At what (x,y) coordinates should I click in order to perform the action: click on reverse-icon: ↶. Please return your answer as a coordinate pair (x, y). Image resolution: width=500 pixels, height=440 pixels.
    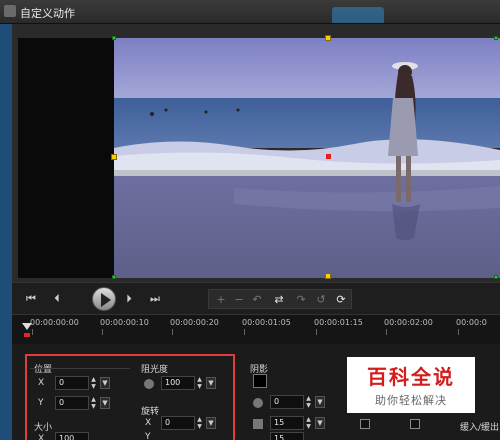
    Looking at the image, I should click on (257, 300).